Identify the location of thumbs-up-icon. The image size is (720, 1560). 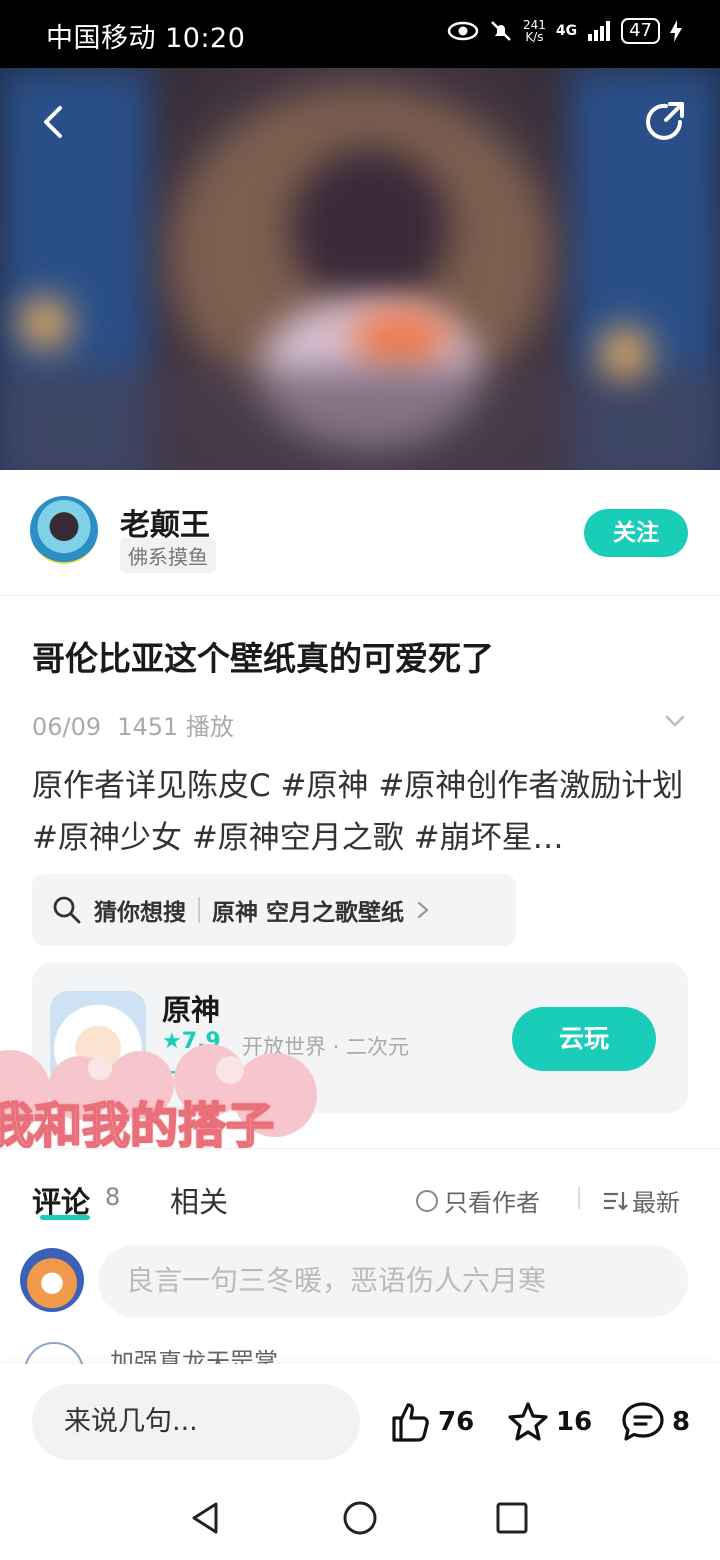
(410, 1422).